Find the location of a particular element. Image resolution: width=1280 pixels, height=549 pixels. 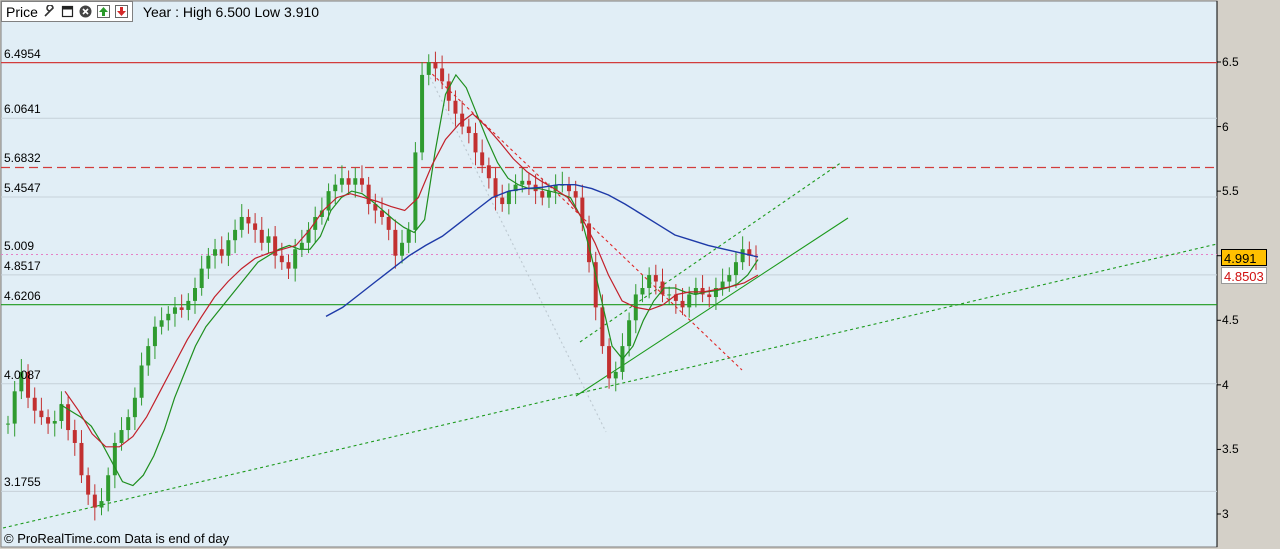

price-level-label: 4.0087 is located at coordinates (22, 374).